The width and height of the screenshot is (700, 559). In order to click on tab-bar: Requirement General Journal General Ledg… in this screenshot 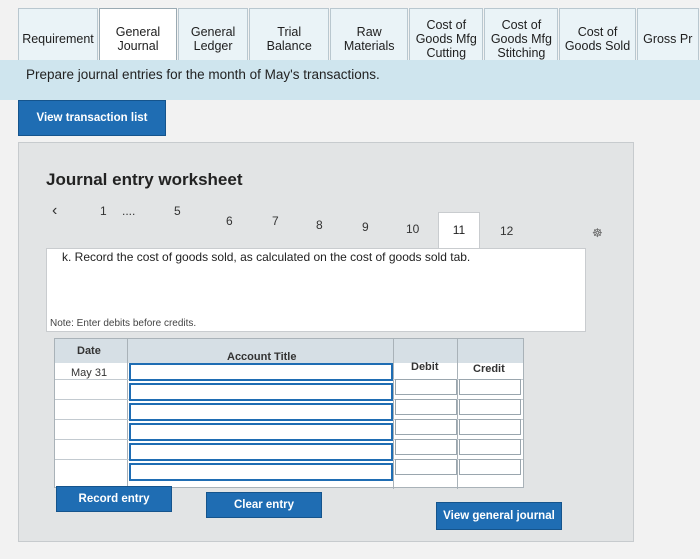, I will do `click(350, 38)`.